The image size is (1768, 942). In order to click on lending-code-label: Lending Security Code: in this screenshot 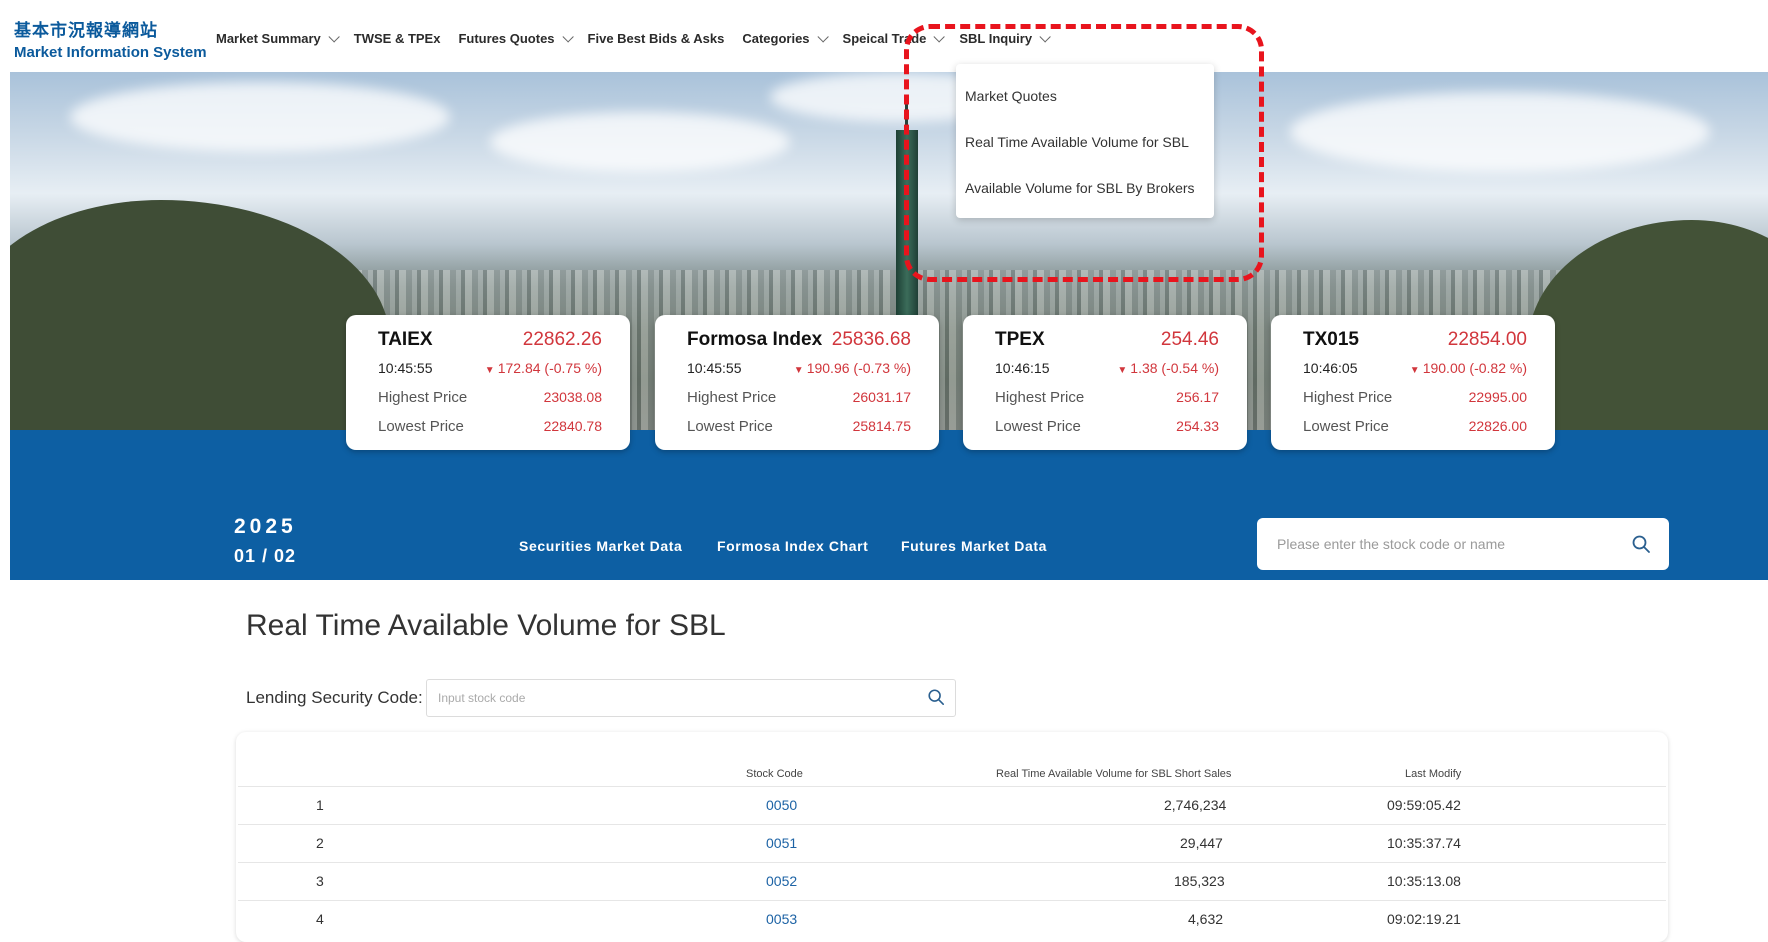, I will do `click(334, 697)`.